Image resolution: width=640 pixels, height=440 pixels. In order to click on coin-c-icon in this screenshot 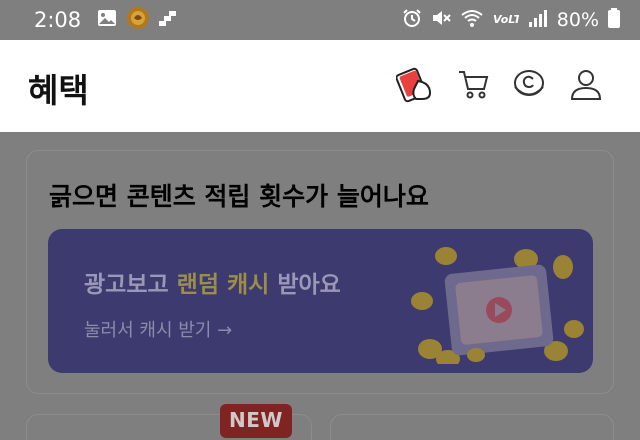, I will do `click(529, 86)`.